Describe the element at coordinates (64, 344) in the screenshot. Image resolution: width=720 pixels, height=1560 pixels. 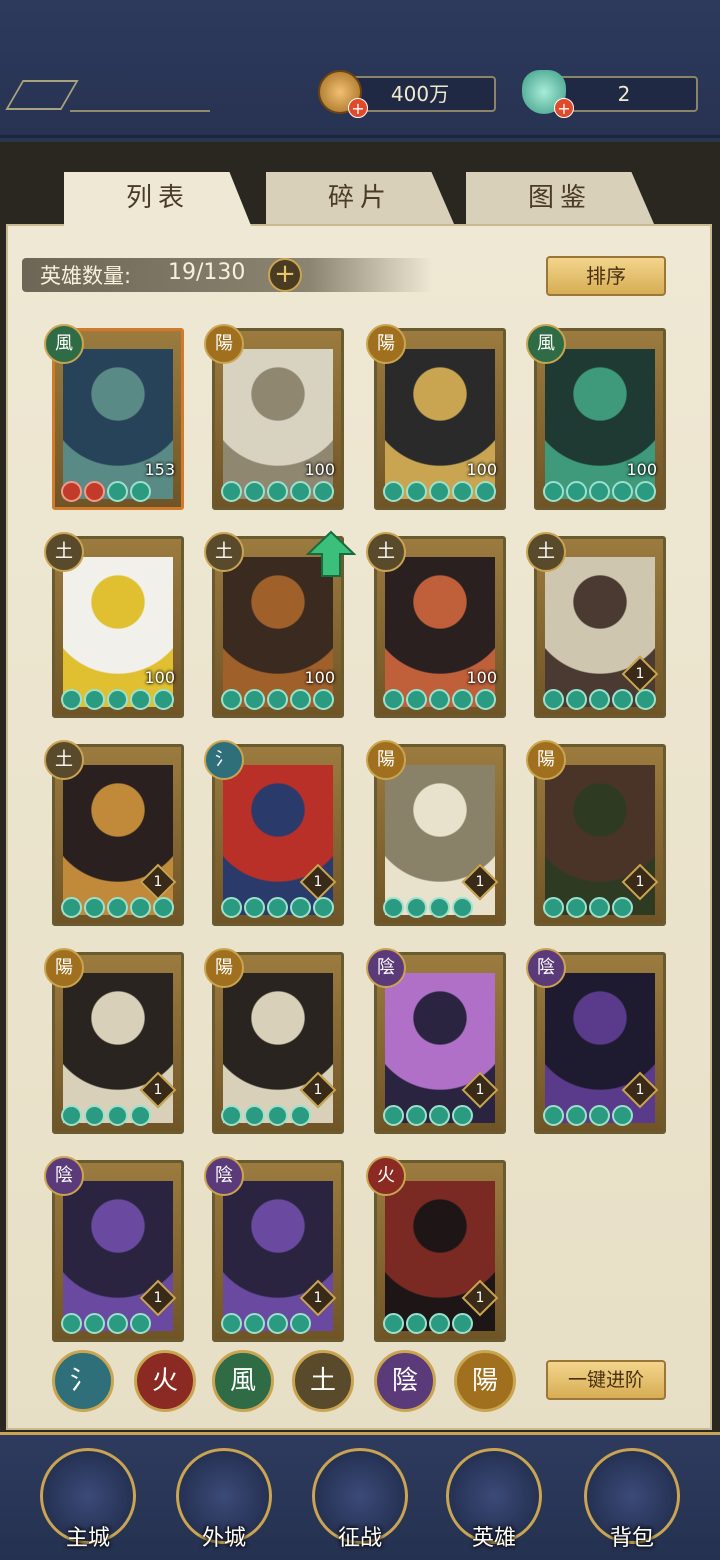
I see `wind-element-icon: 風` at that location.